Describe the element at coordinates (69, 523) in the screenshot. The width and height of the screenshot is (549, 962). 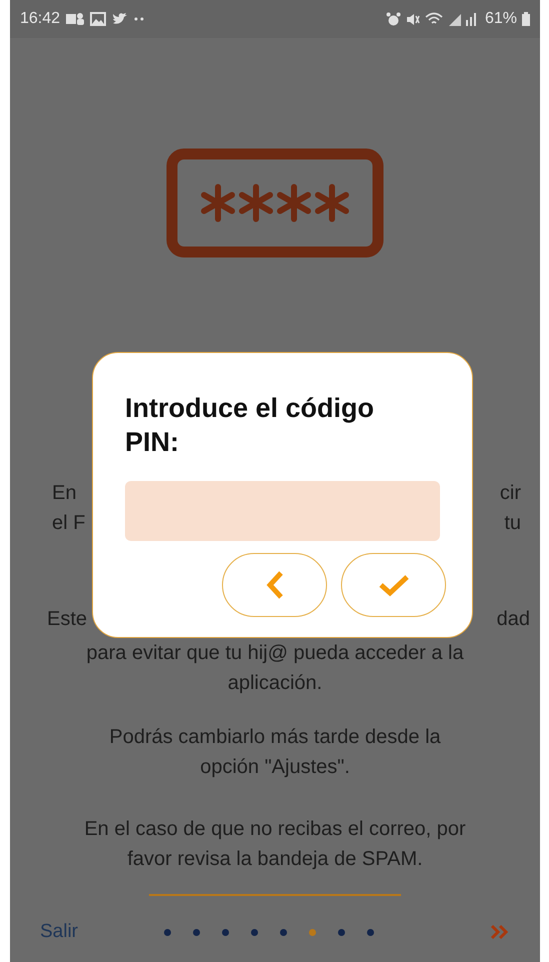
I see `body-text: el F` at that location.